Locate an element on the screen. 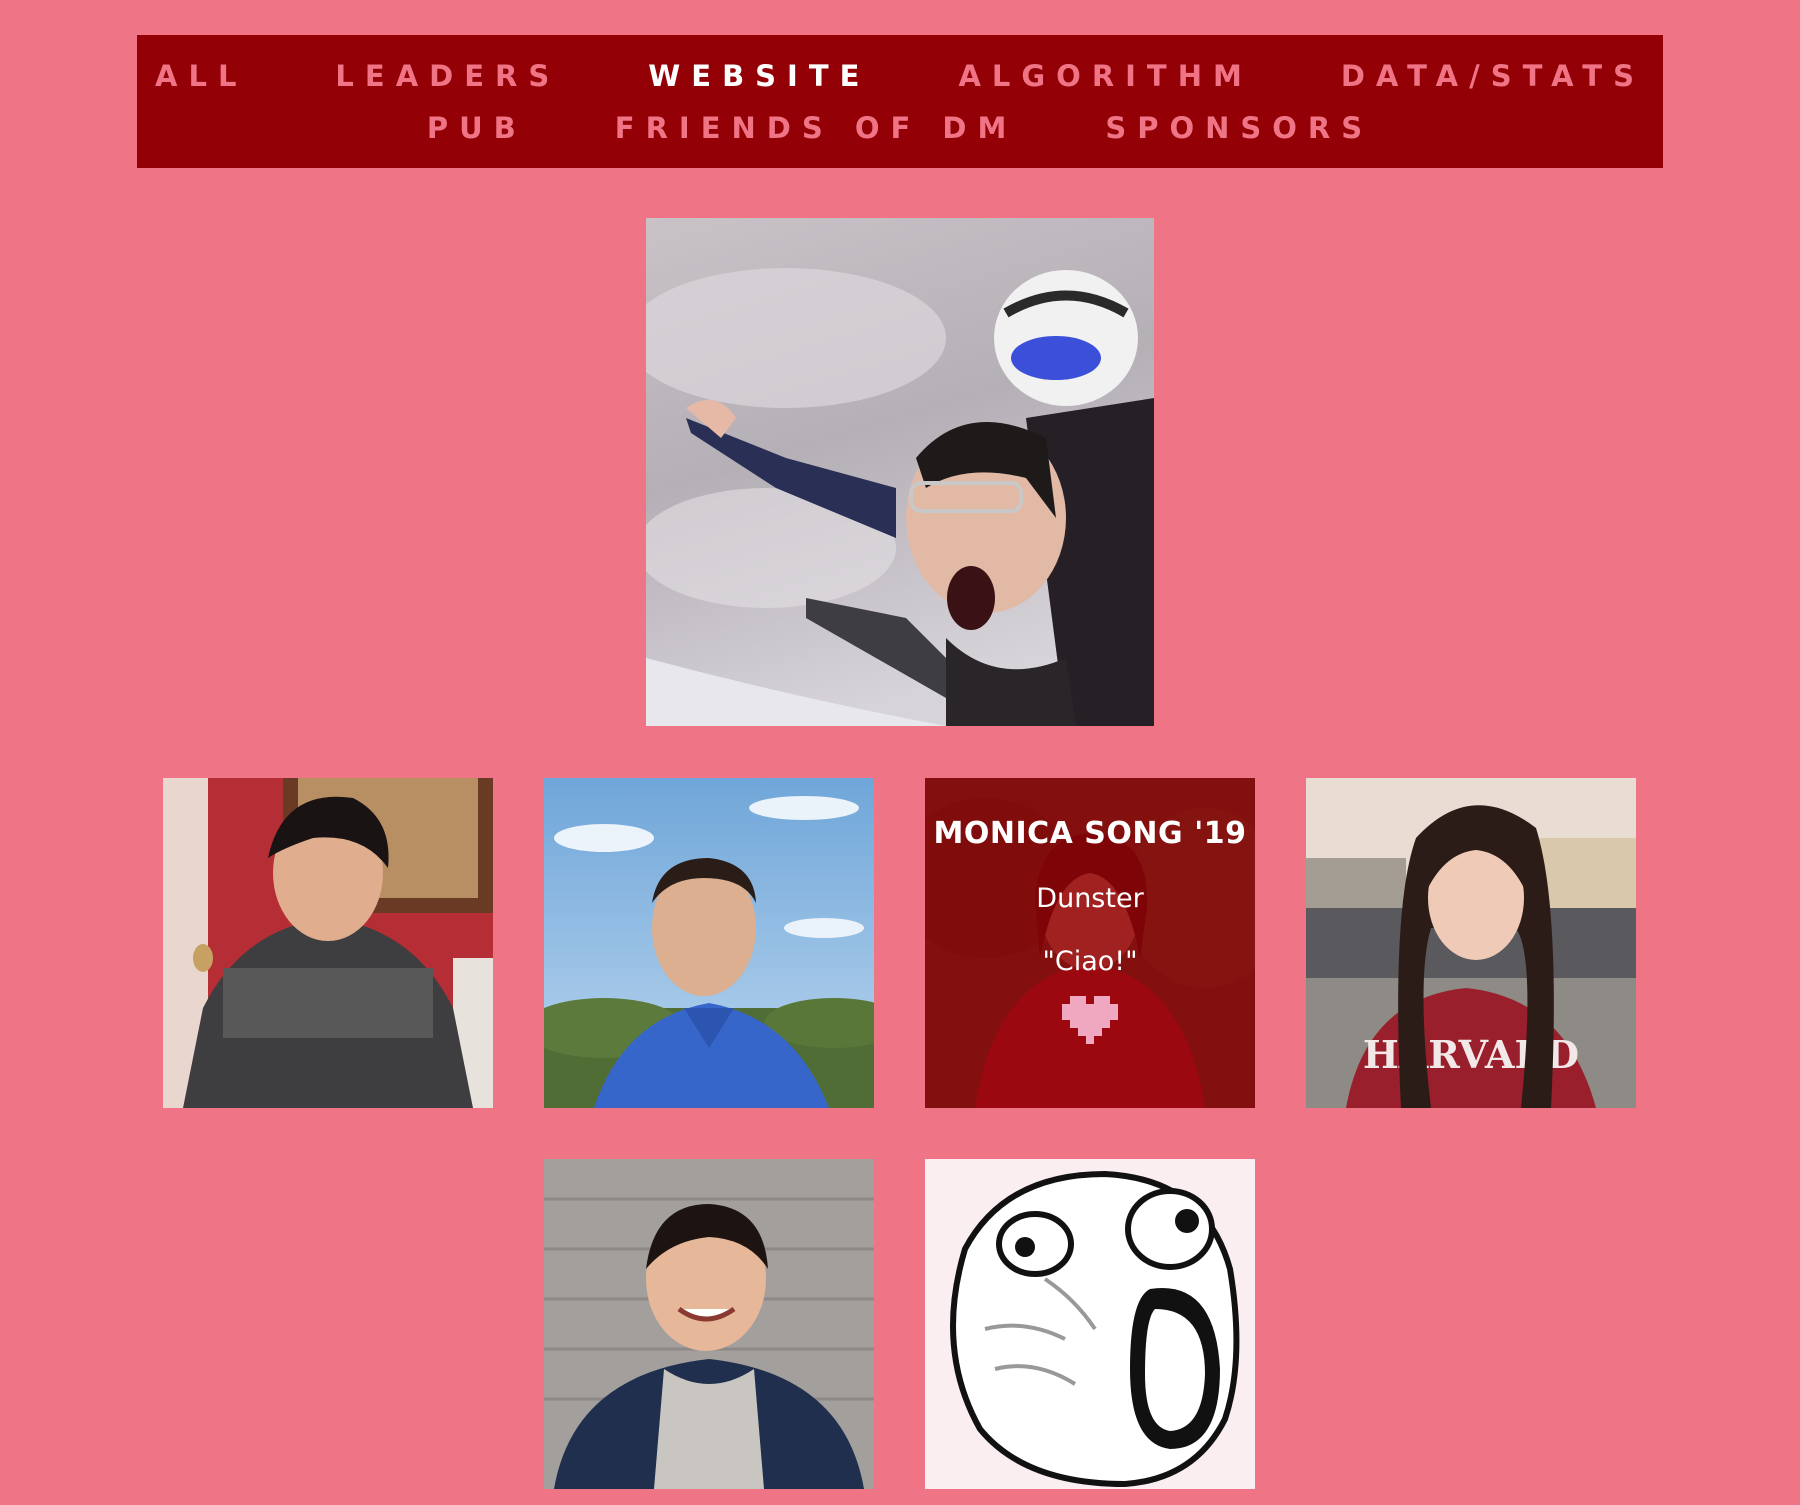  nav-friends-of-dm: FRIENDS OF DM is located at coordinates (816, 128).